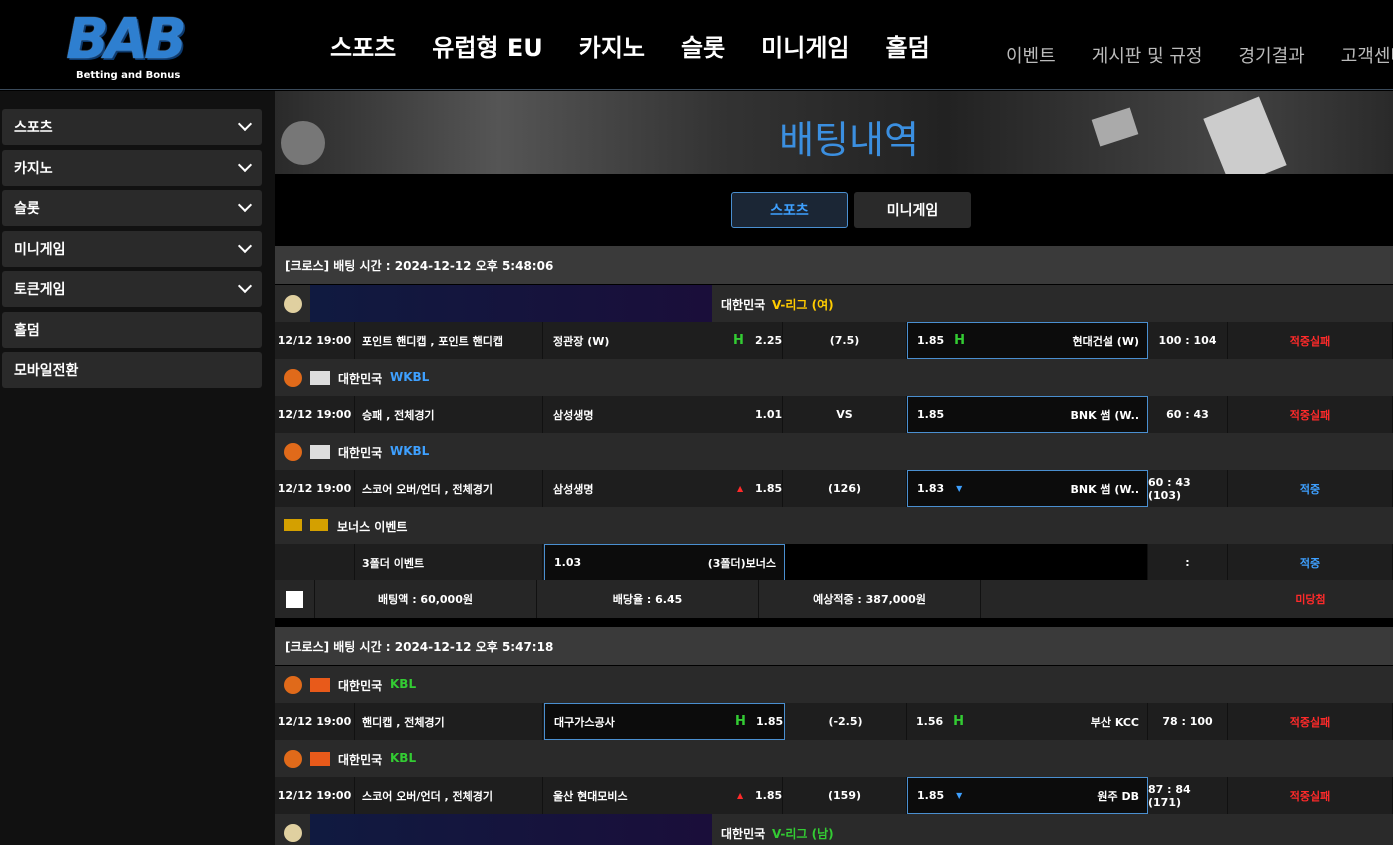 The width and height of the screenshot is (1393, 845). I want to click on arrow-down-icon: ▲, so click(740, 795).